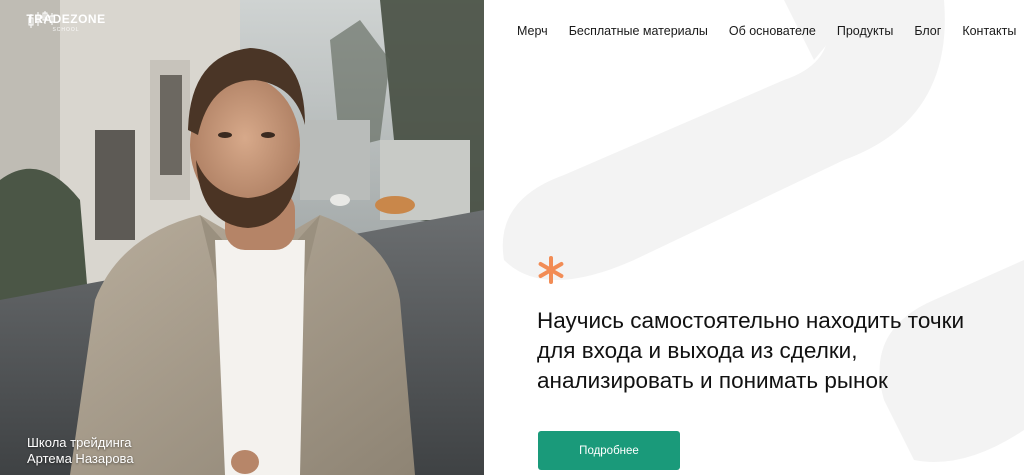 Image resolution: width=1024 pixels, height=475 pixels. Describe the element at coordinates (80, 458) in the screenshot. I see `caption-line-2: Артема Назарова` at that location.